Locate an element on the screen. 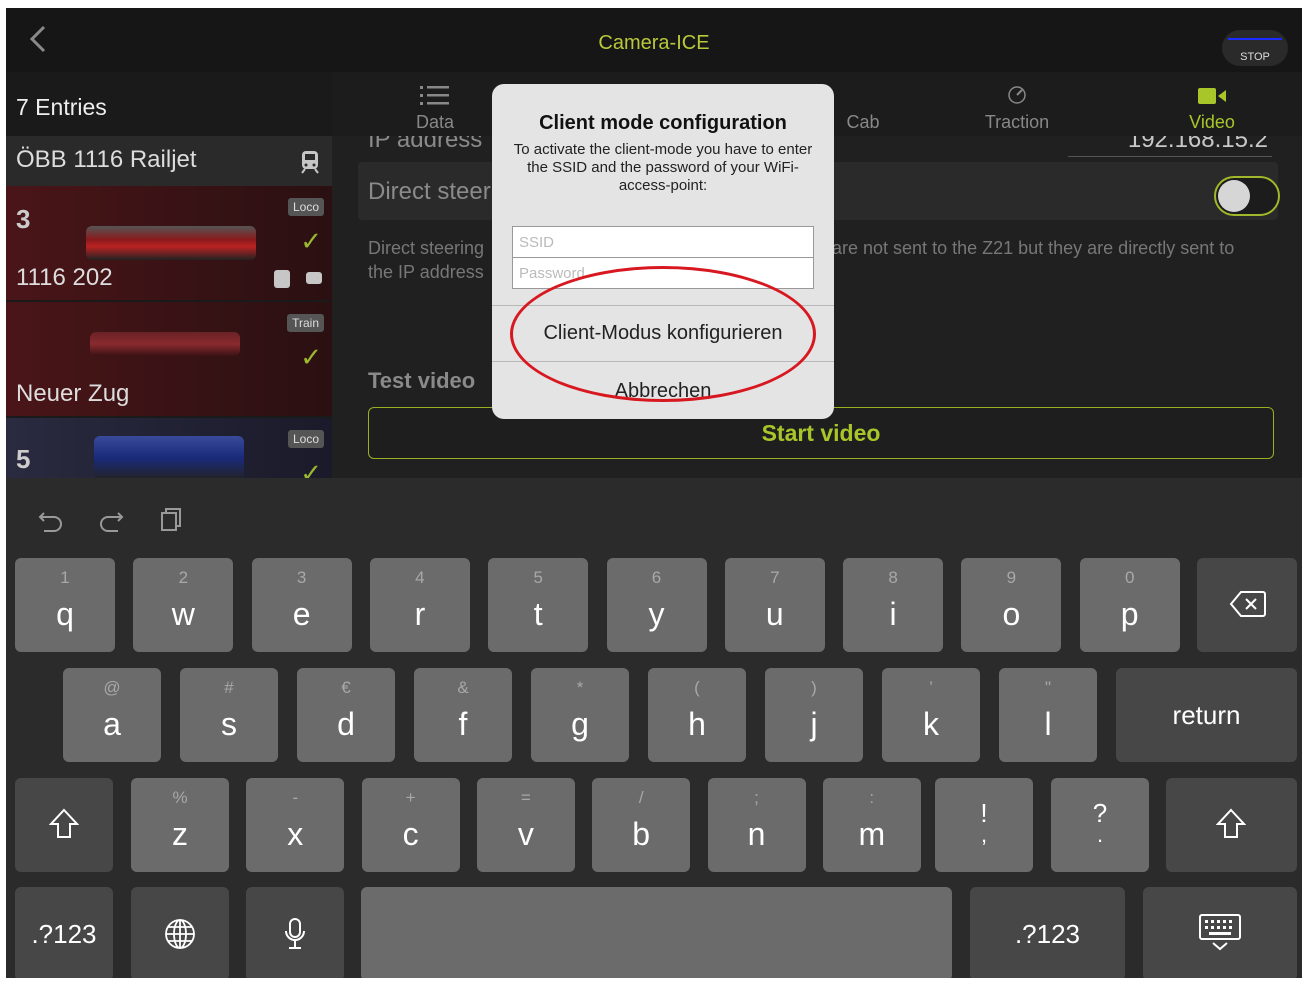  key-alt-char: / is located at coordinates (641, 797).